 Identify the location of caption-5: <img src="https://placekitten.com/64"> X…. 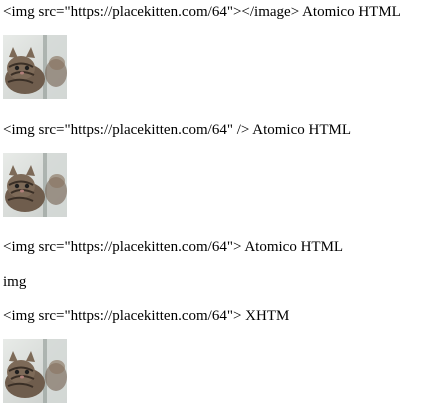
(146, 316).